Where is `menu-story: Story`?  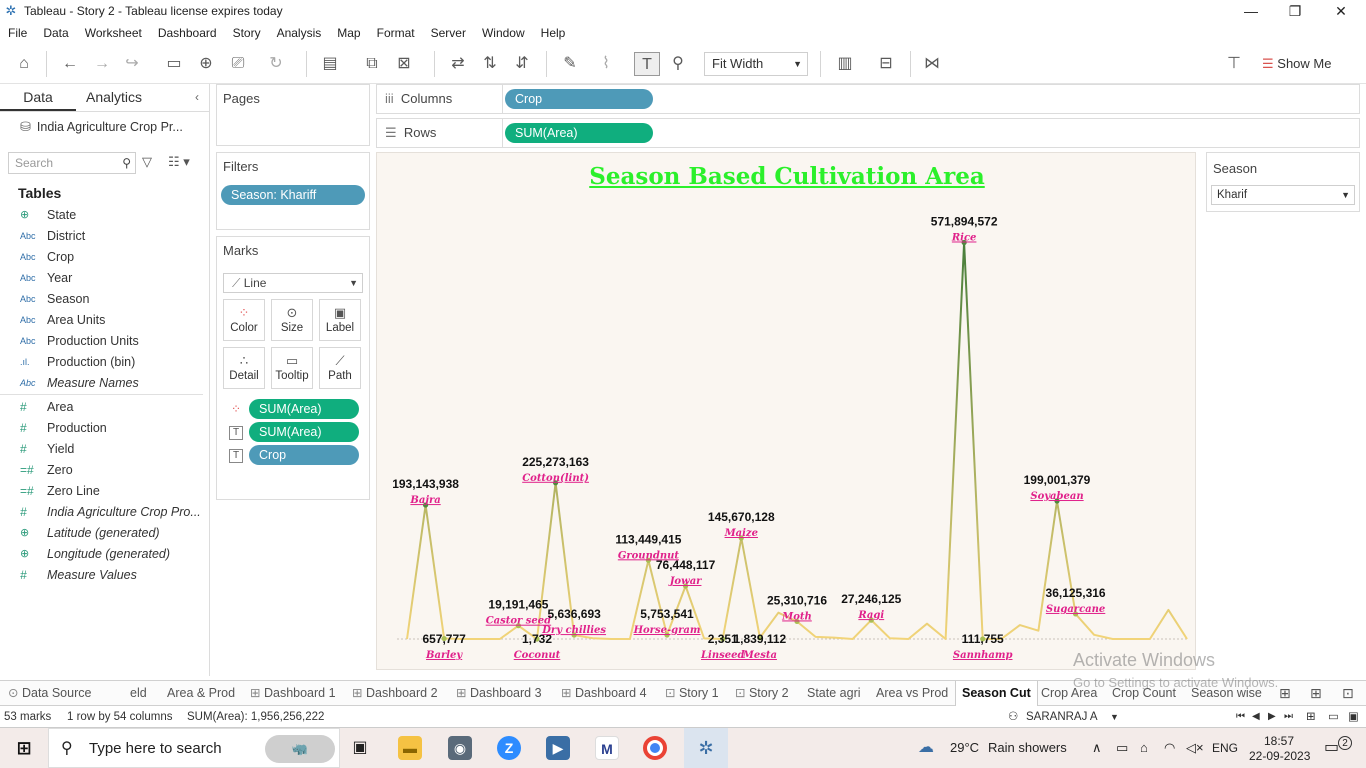
menu-story: Story is located at coordinates (247, 33).